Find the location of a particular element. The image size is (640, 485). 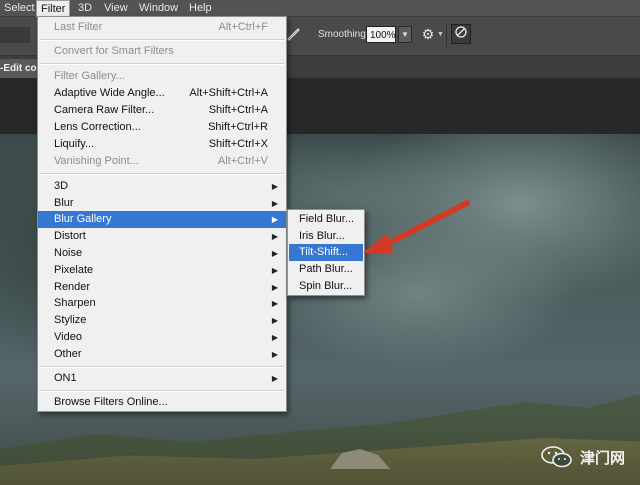

divider is located at coordinates (446, 35).